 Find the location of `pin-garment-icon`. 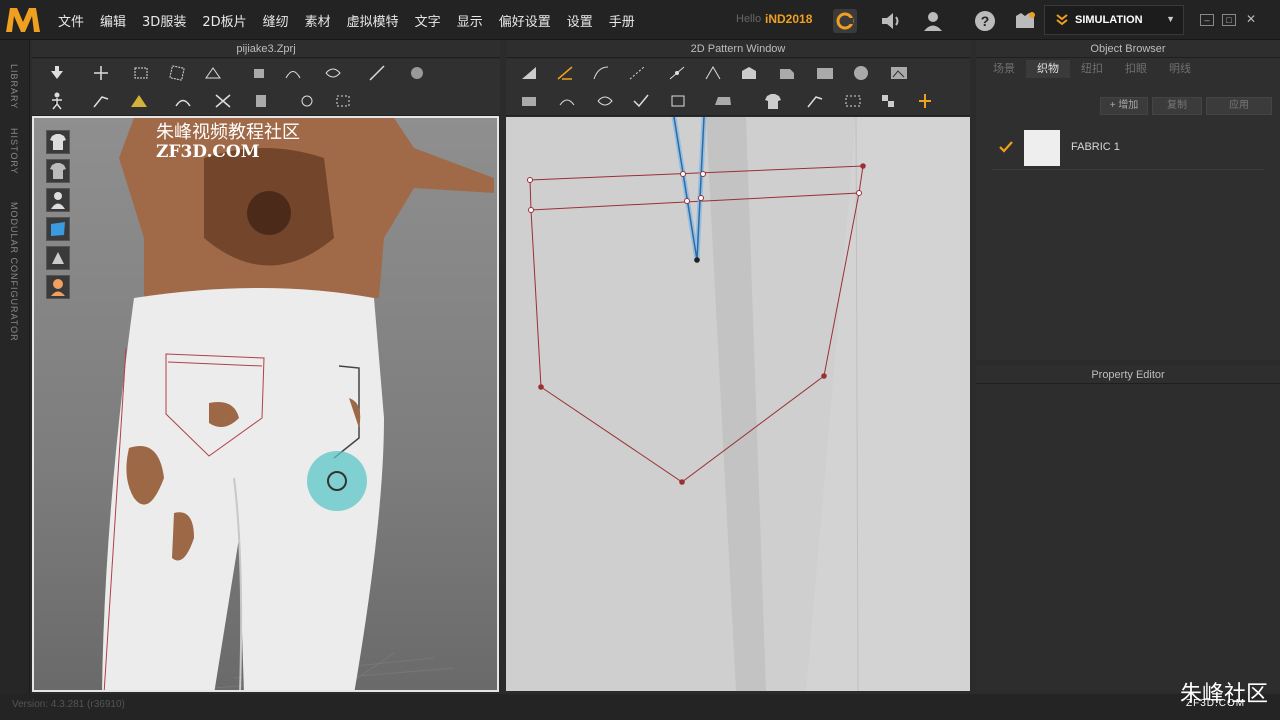

pin-garment-icon is located at coordinates (101, 101).